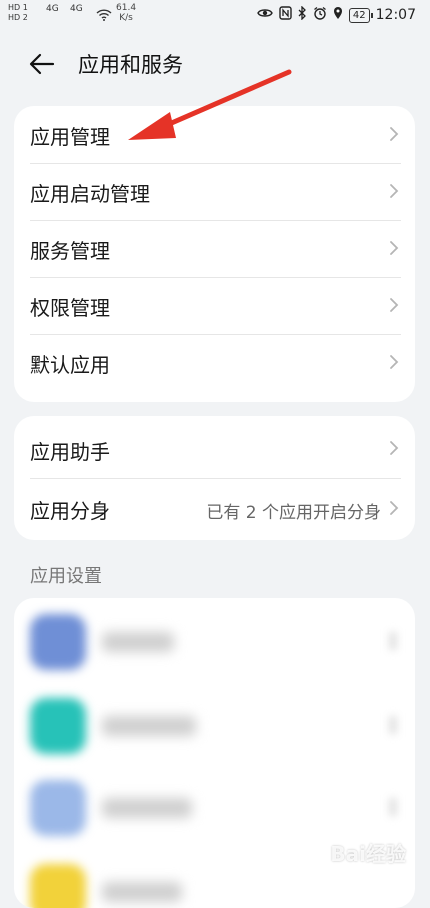  Describe the element at coordinates (70, 251) in the screenshot. I see `list-item-label: 服务管理` at that location.